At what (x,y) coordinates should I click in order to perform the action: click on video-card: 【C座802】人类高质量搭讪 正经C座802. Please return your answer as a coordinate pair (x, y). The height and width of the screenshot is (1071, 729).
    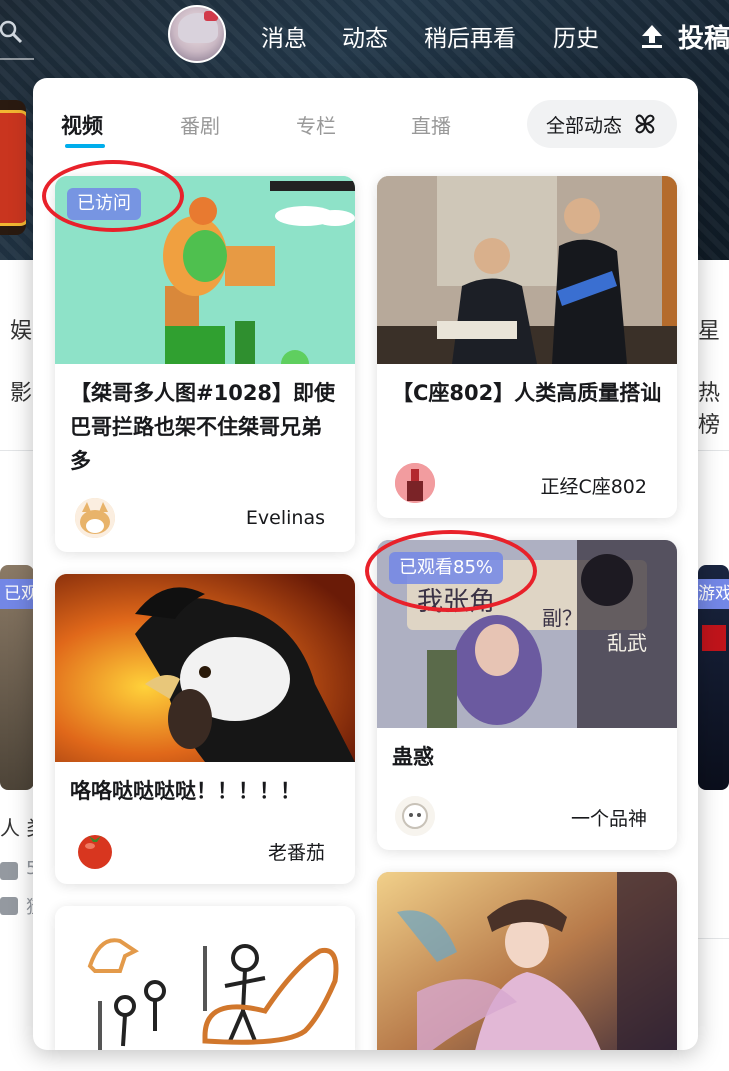
    Looking at the image, I should click on (527, 347).